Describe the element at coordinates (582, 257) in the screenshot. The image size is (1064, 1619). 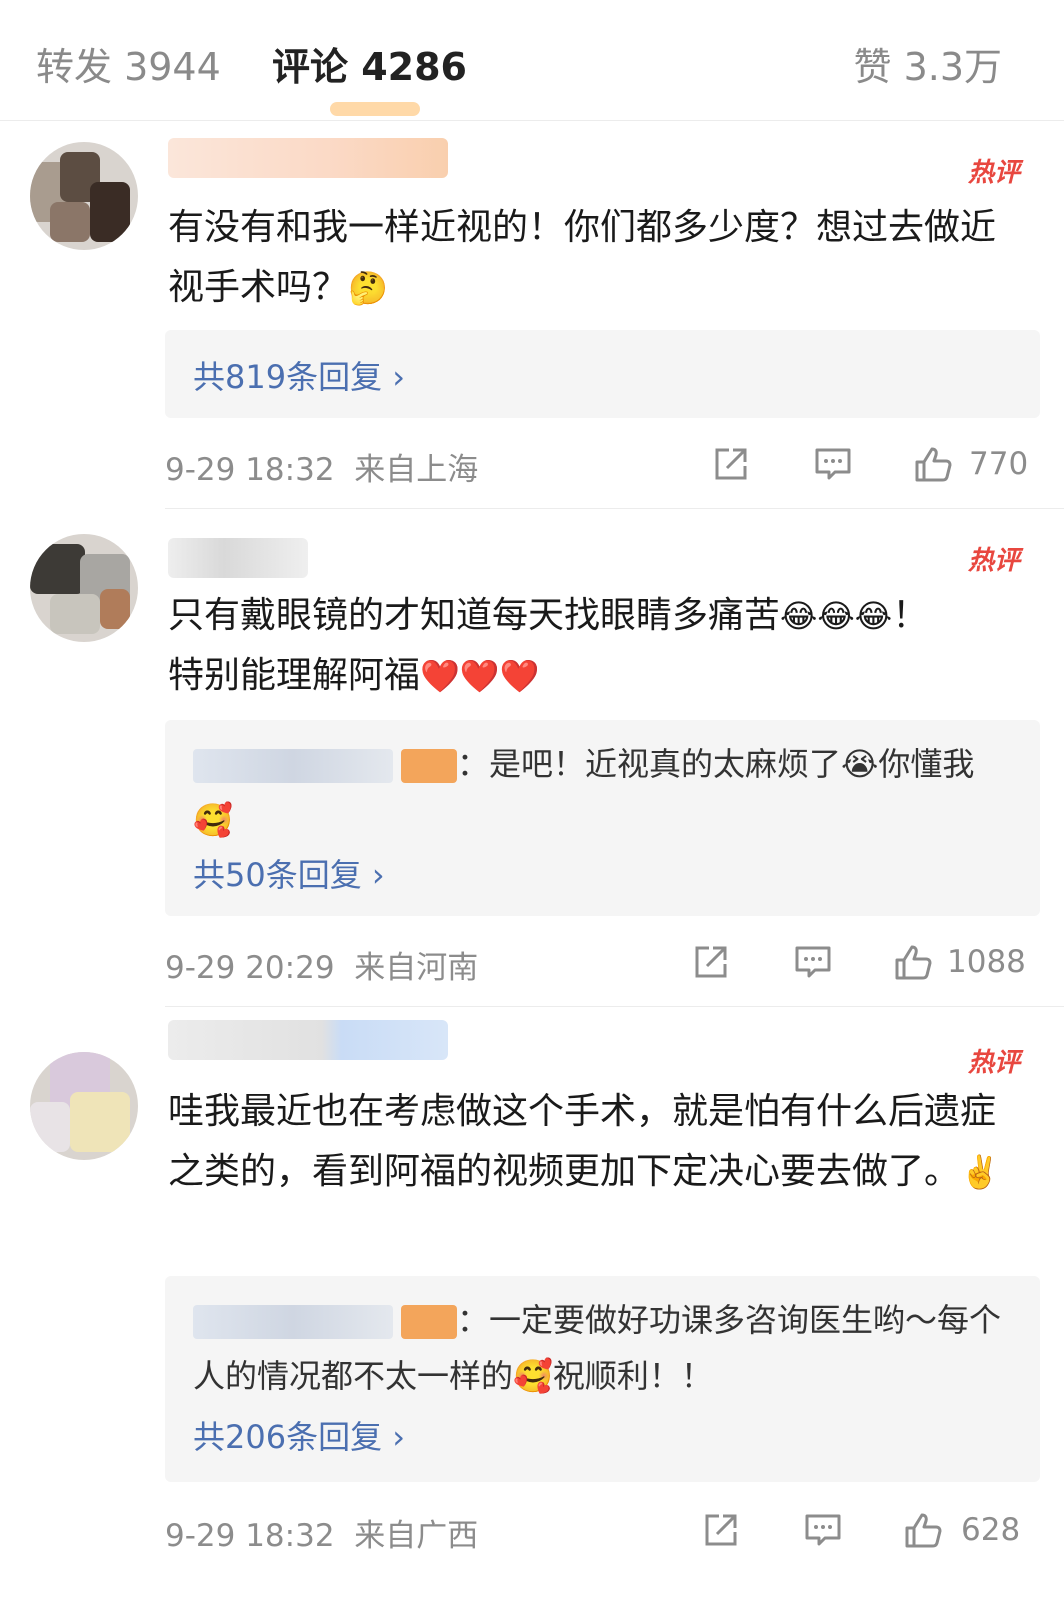
I see `comment-text: 有没有和我一样近视的！你们都多少度？想过去做近视手术吗？🤔` at that location.